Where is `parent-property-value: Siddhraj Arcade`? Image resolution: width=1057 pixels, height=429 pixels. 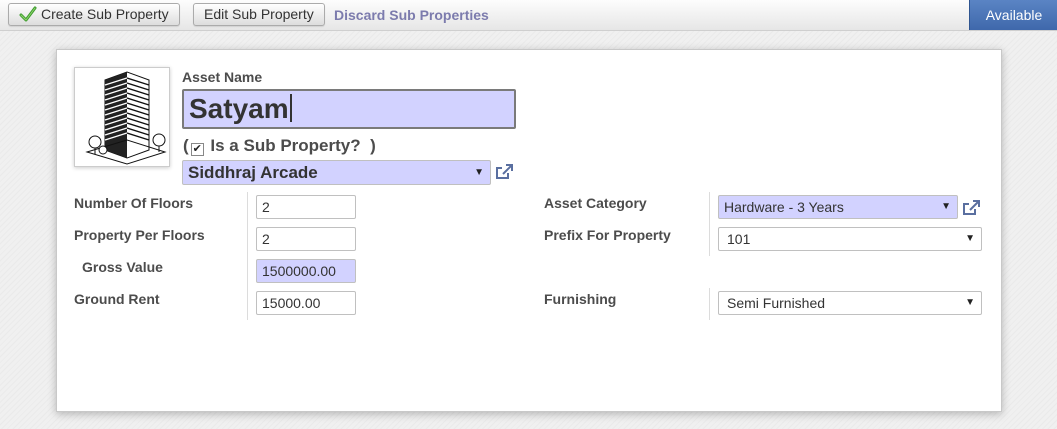 parent-property-value: Siddhraj Arcade is located at coordinates (253, 172).